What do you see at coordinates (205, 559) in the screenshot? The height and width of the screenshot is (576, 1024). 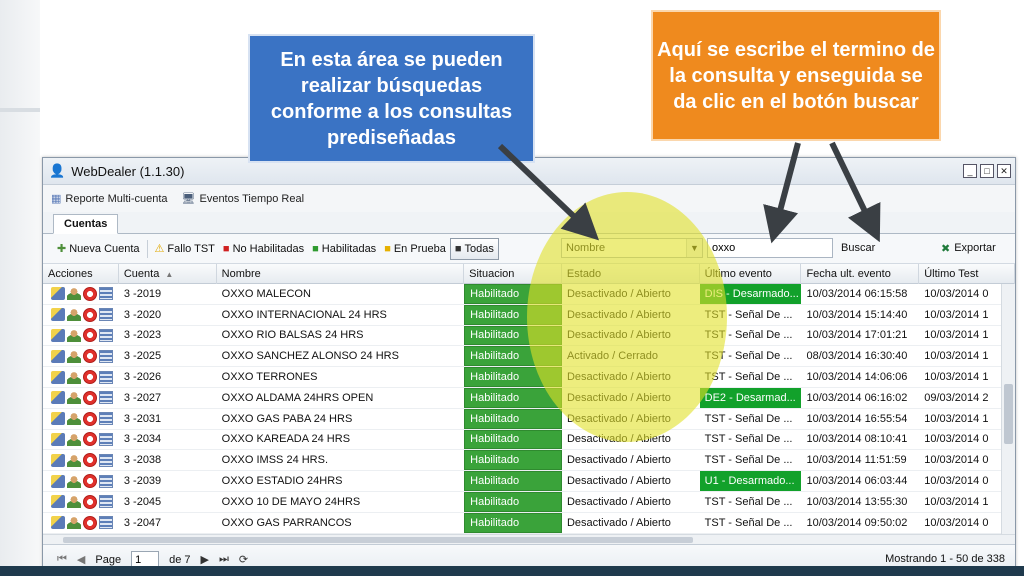 I see `next-page-icon: ▶` at bounding box center [205, 559].